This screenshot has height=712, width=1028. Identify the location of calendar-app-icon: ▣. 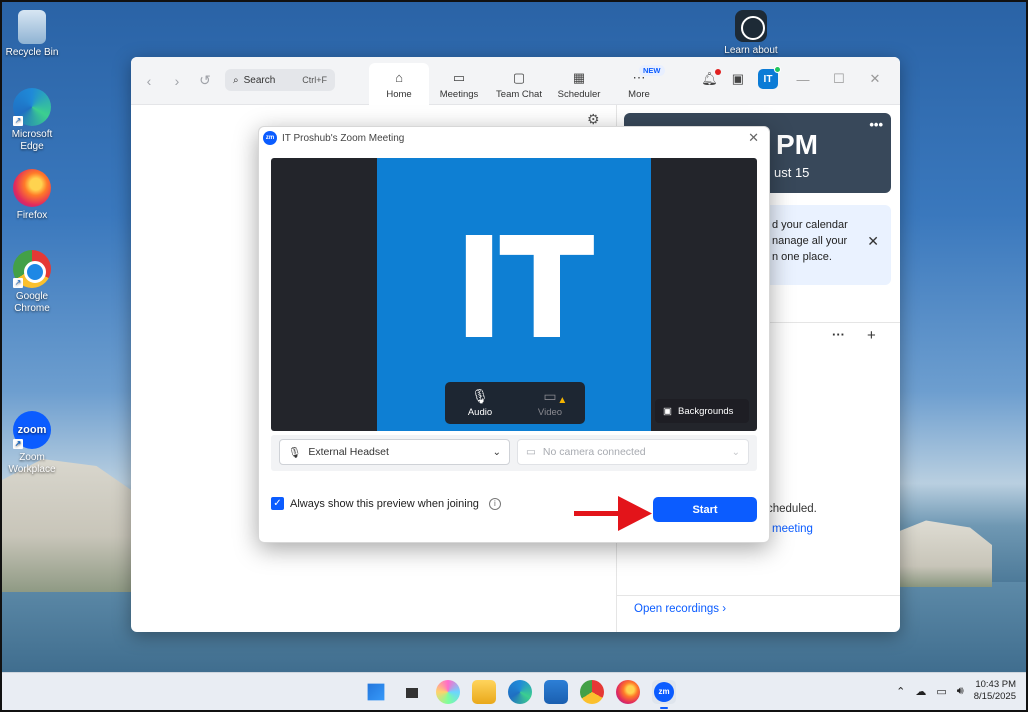
(738, 79).